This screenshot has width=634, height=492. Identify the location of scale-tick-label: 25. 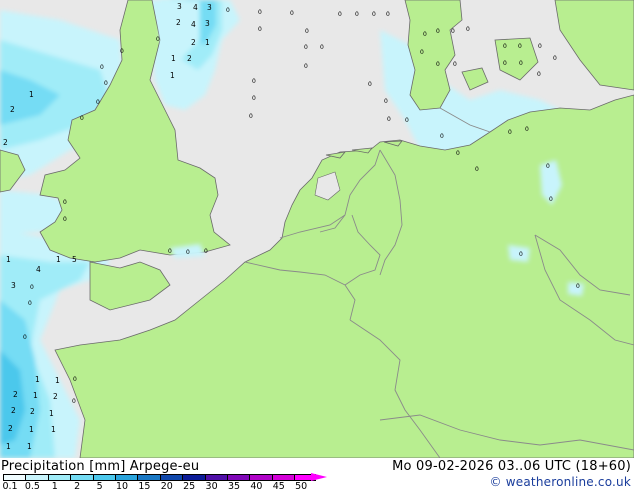
(189, 486).